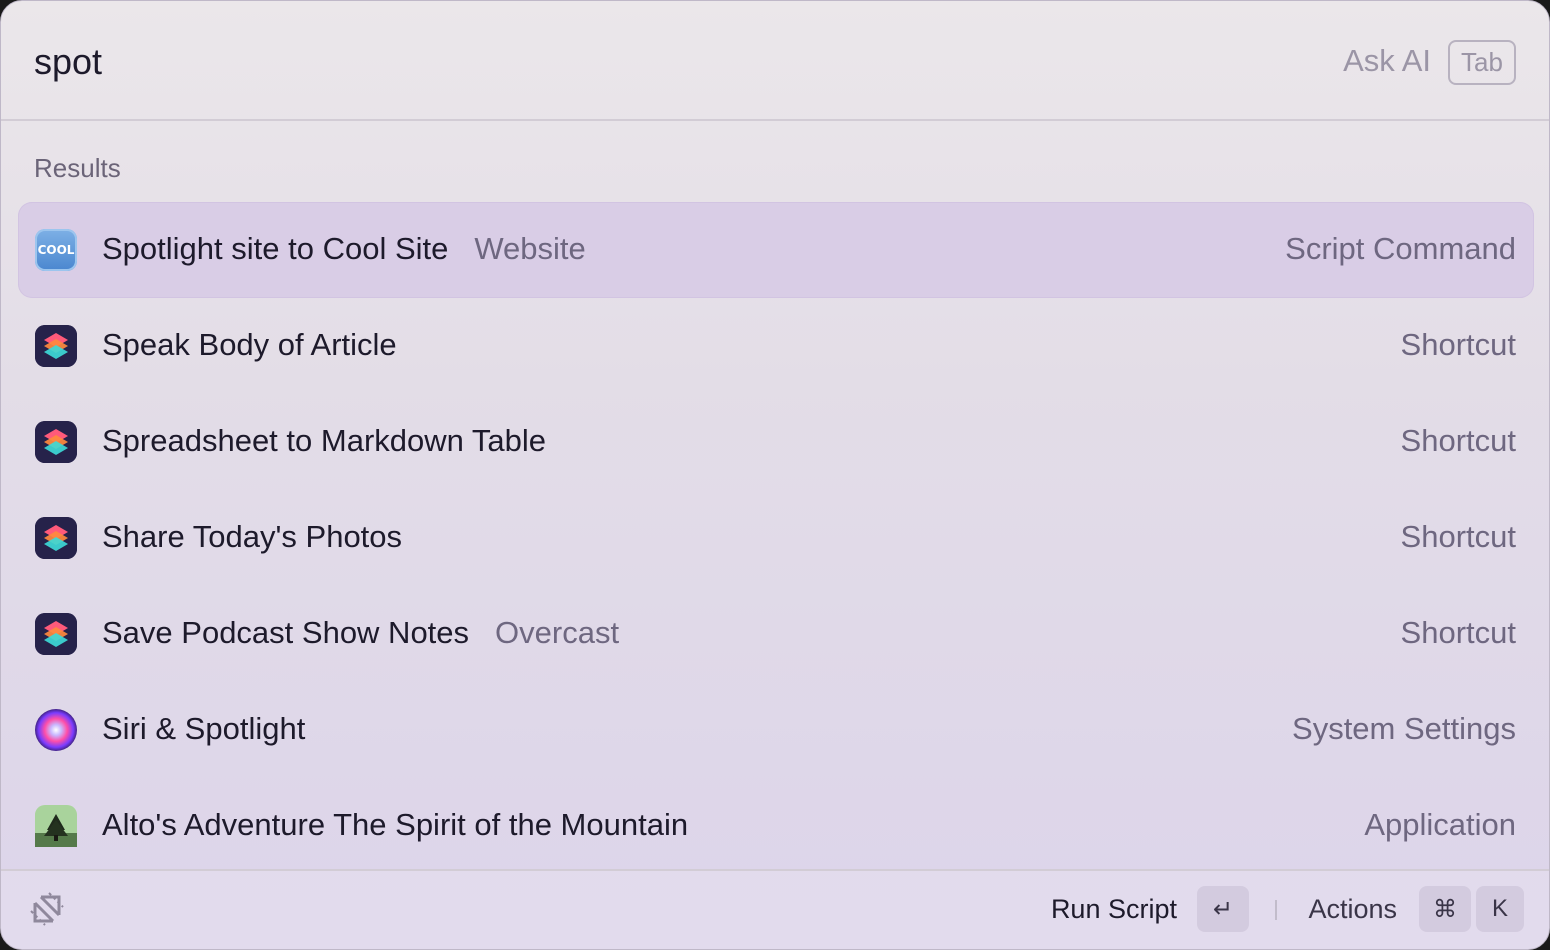 The height and width of the screenshot is (950, 1550). Describe the element at coordinates (1404, 728) in the screenshot. I see `list-item-type: System Settings` at that location.